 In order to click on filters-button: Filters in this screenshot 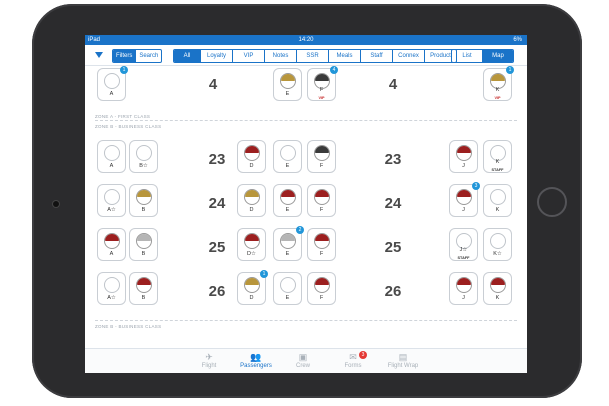, I will do `click(124, 56)`.